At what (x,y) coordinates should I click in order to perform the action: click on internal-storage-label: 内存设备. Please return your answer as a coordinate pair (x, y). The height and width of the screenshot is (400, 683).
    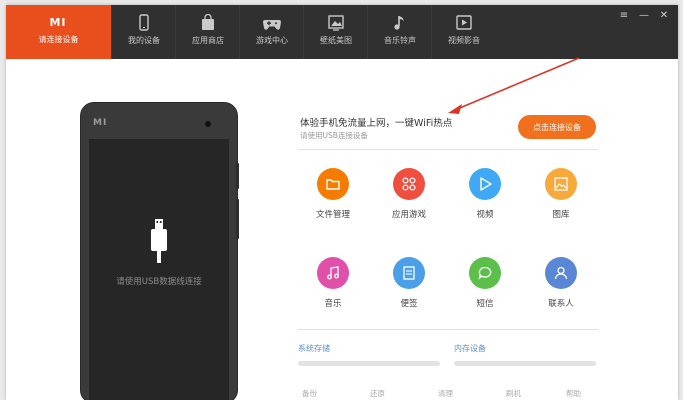
    Looking at the image, I should click on (470, 348).